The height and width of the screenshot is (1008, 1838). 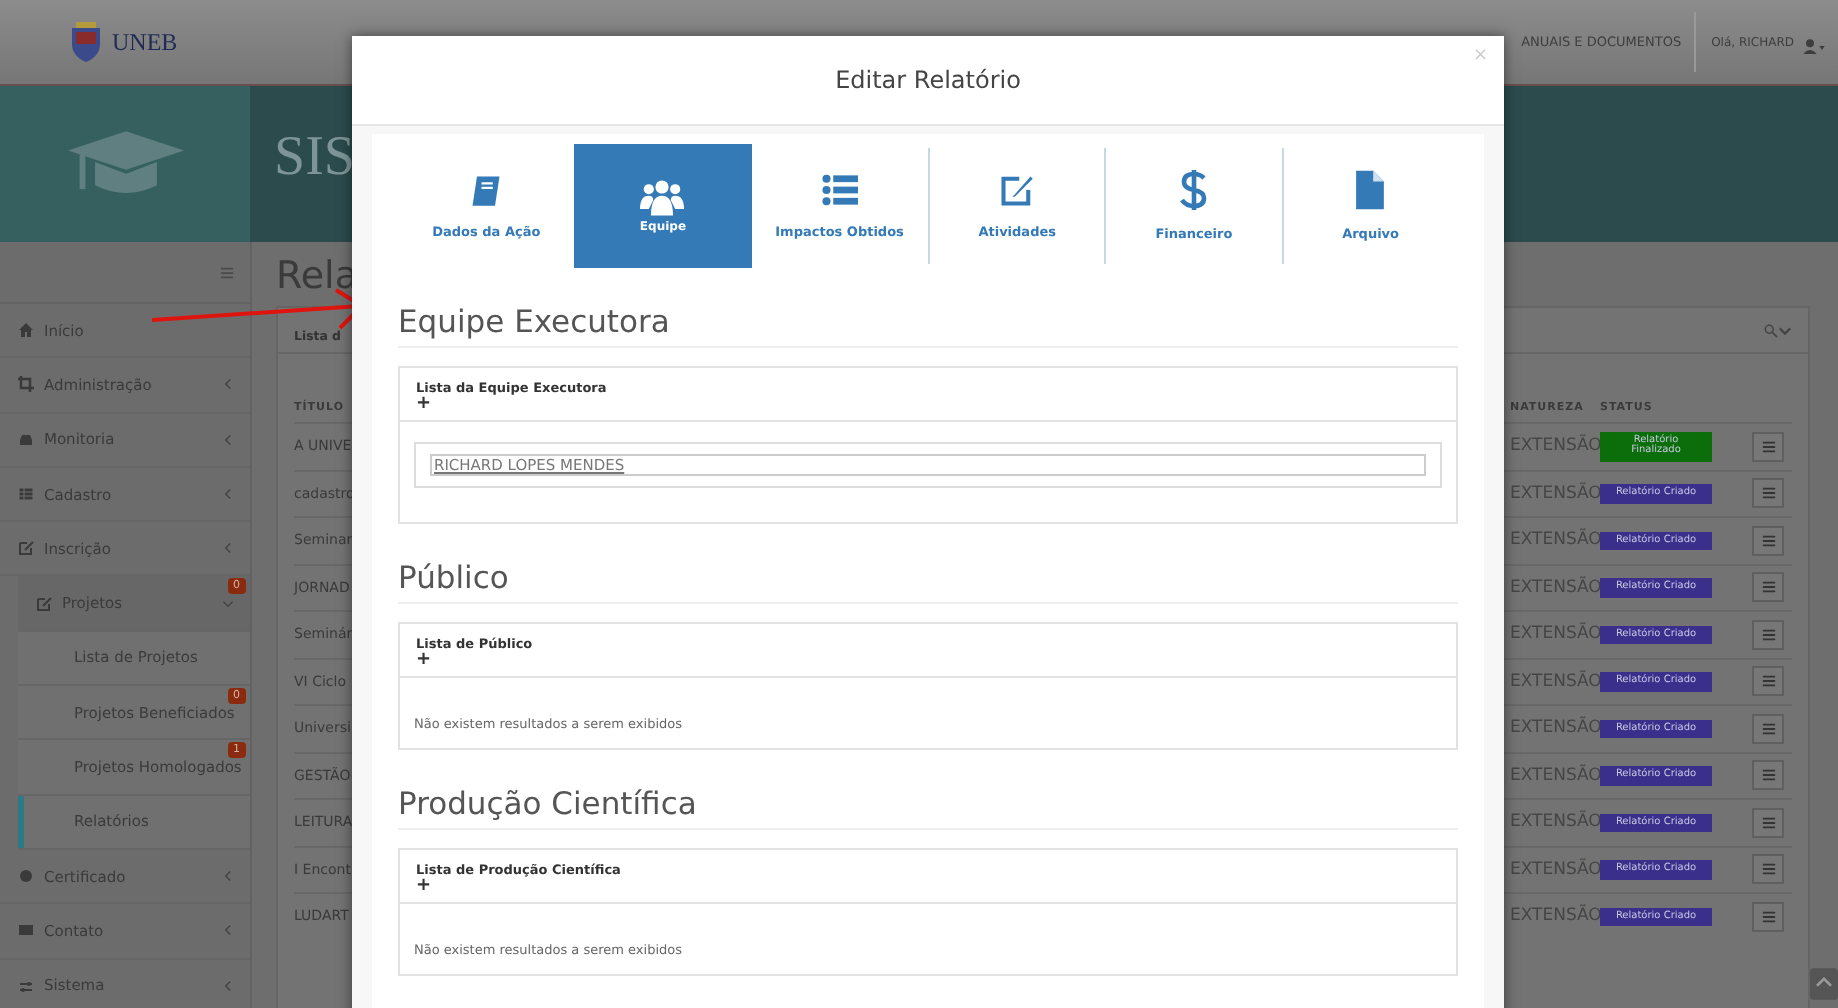 What do you see at coordinates (26, 985) in the screenshot?
I see `sliders-icon` at bounding box center [26, 985].